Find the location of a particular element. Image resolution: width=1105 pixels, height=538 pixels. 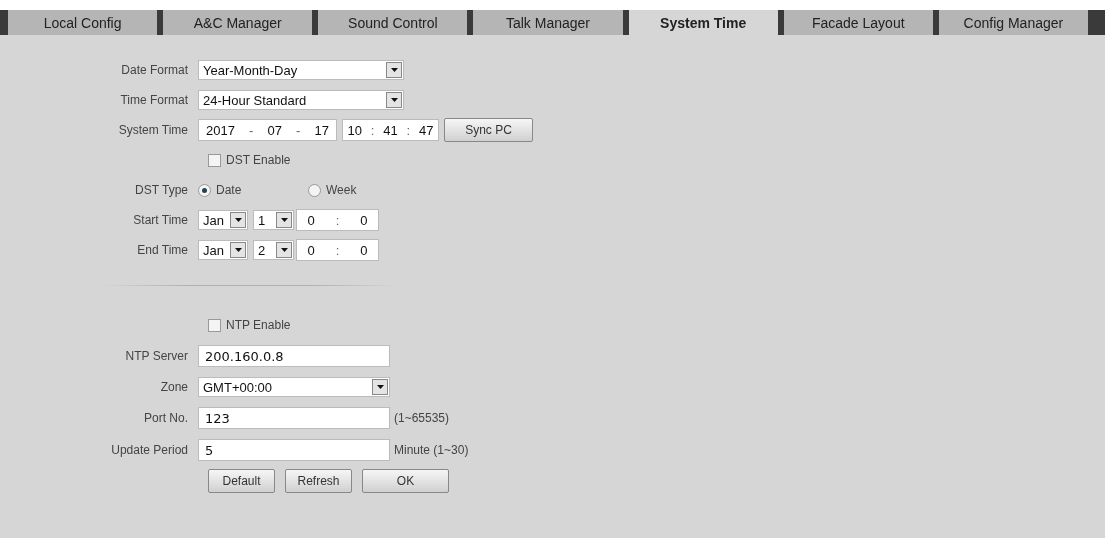

input-field: 5 is located at coordinates (294, 450).